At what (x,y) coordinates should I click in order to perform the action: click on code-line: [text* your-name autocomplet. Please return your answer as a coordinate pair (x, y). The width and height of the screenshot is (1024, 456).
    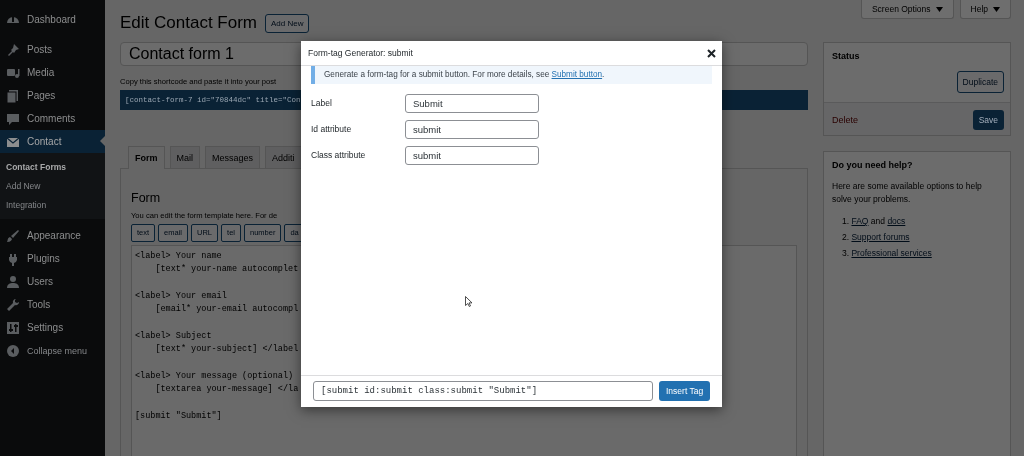
    Looking at the image, I should click on (226, 270).